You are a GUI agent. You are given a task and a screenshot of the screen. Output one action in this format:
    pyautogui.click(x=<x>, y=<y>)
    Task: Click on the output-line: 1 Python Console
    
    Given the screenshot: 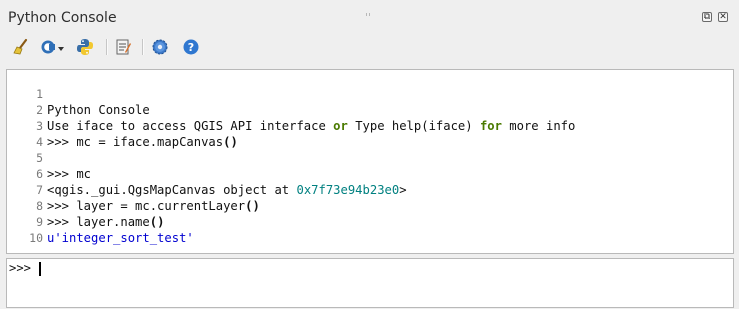 What is the action you would take?
    pyautogui.click(x=370, y=93)
    